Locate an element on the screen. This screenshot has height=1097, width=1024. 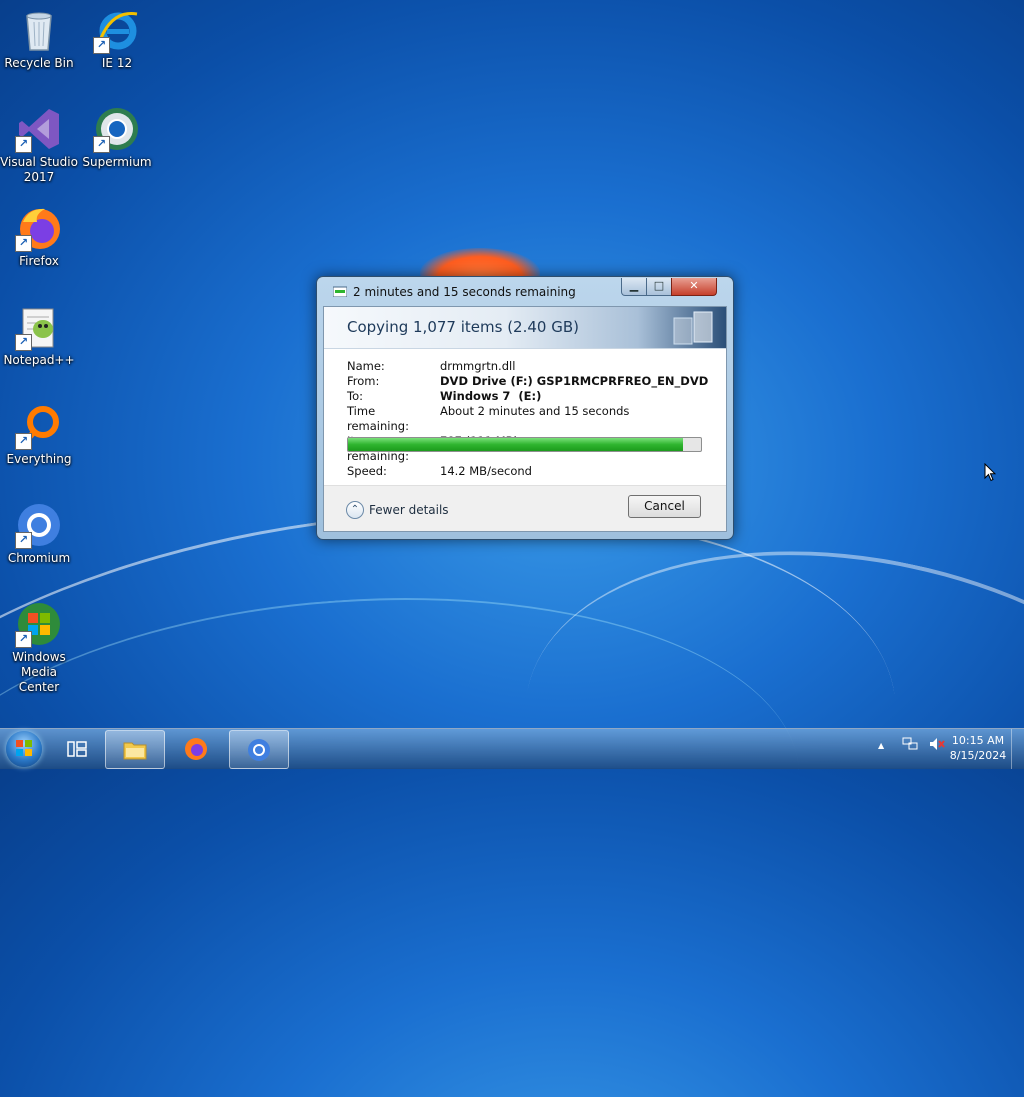
task-view-button is located at coordinates (77, 748).